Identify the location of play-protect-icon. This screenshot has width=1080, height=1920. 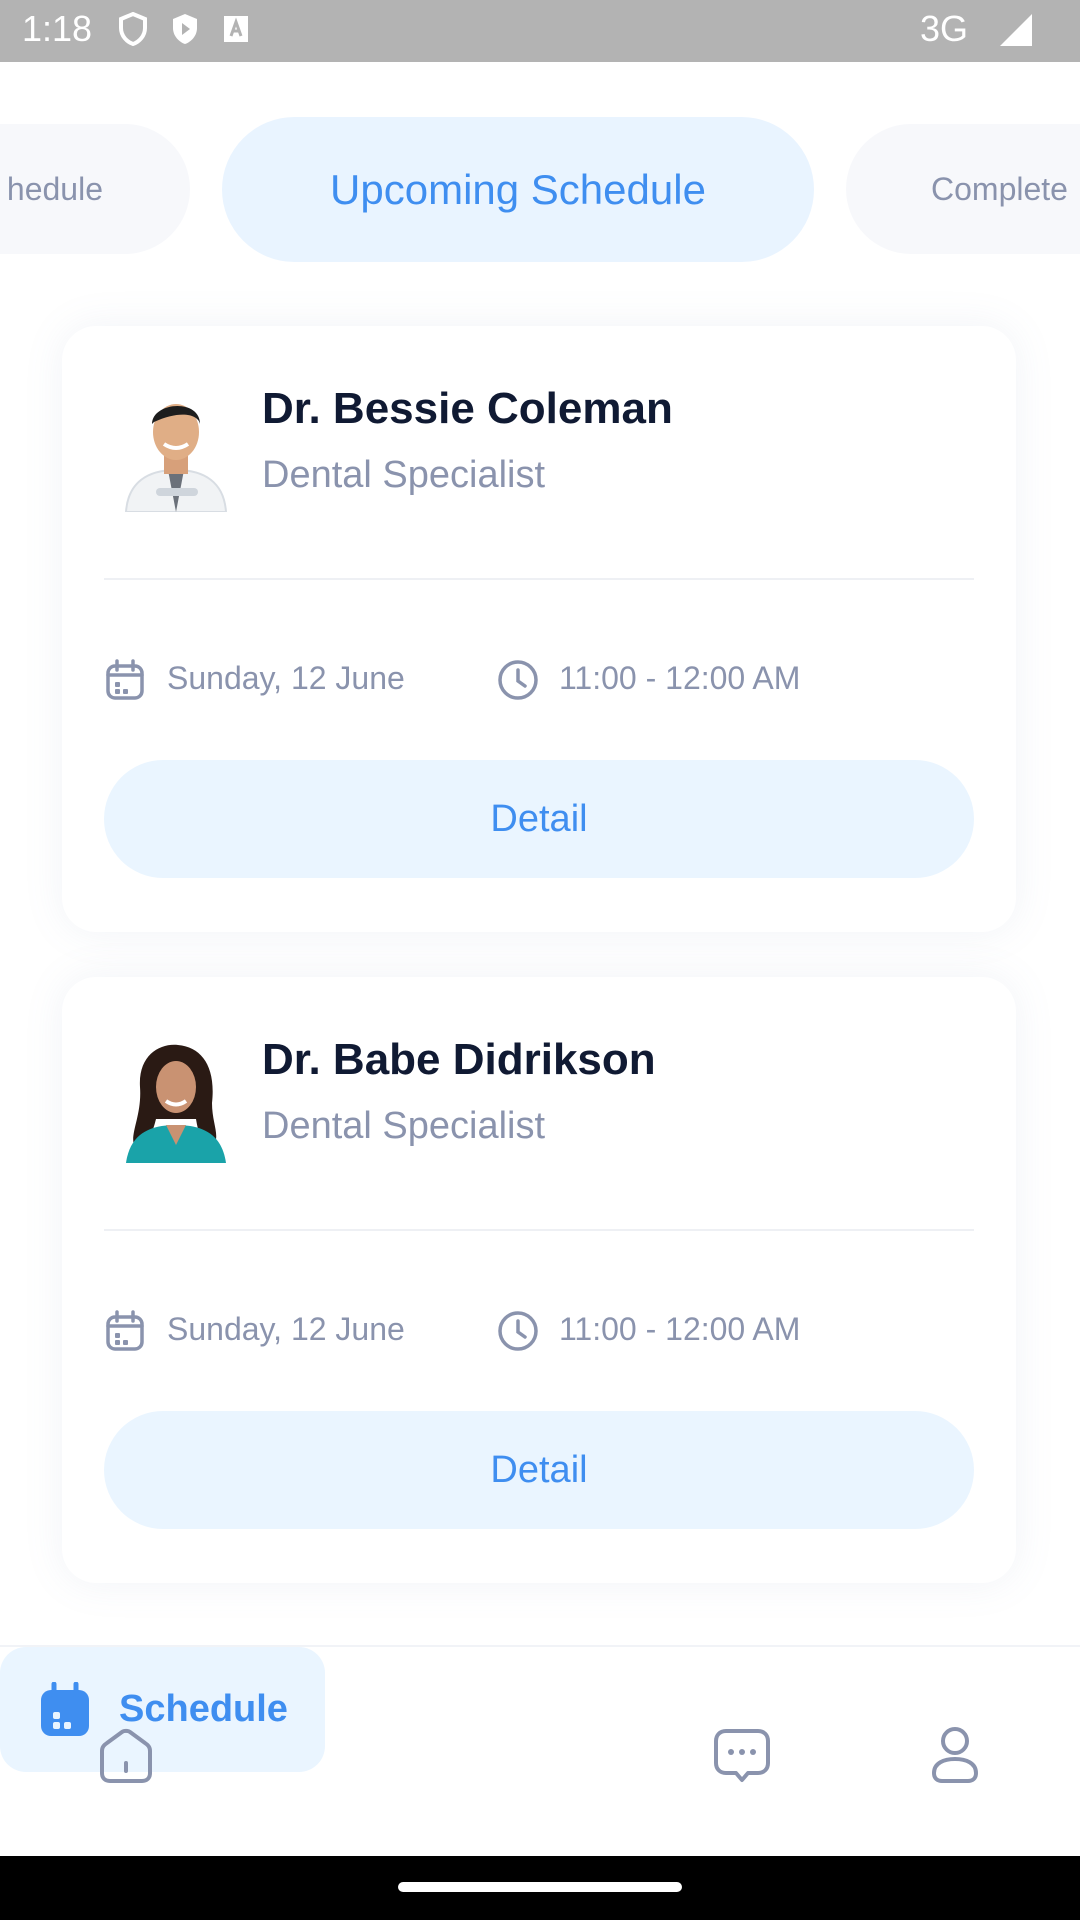
(185, 29).